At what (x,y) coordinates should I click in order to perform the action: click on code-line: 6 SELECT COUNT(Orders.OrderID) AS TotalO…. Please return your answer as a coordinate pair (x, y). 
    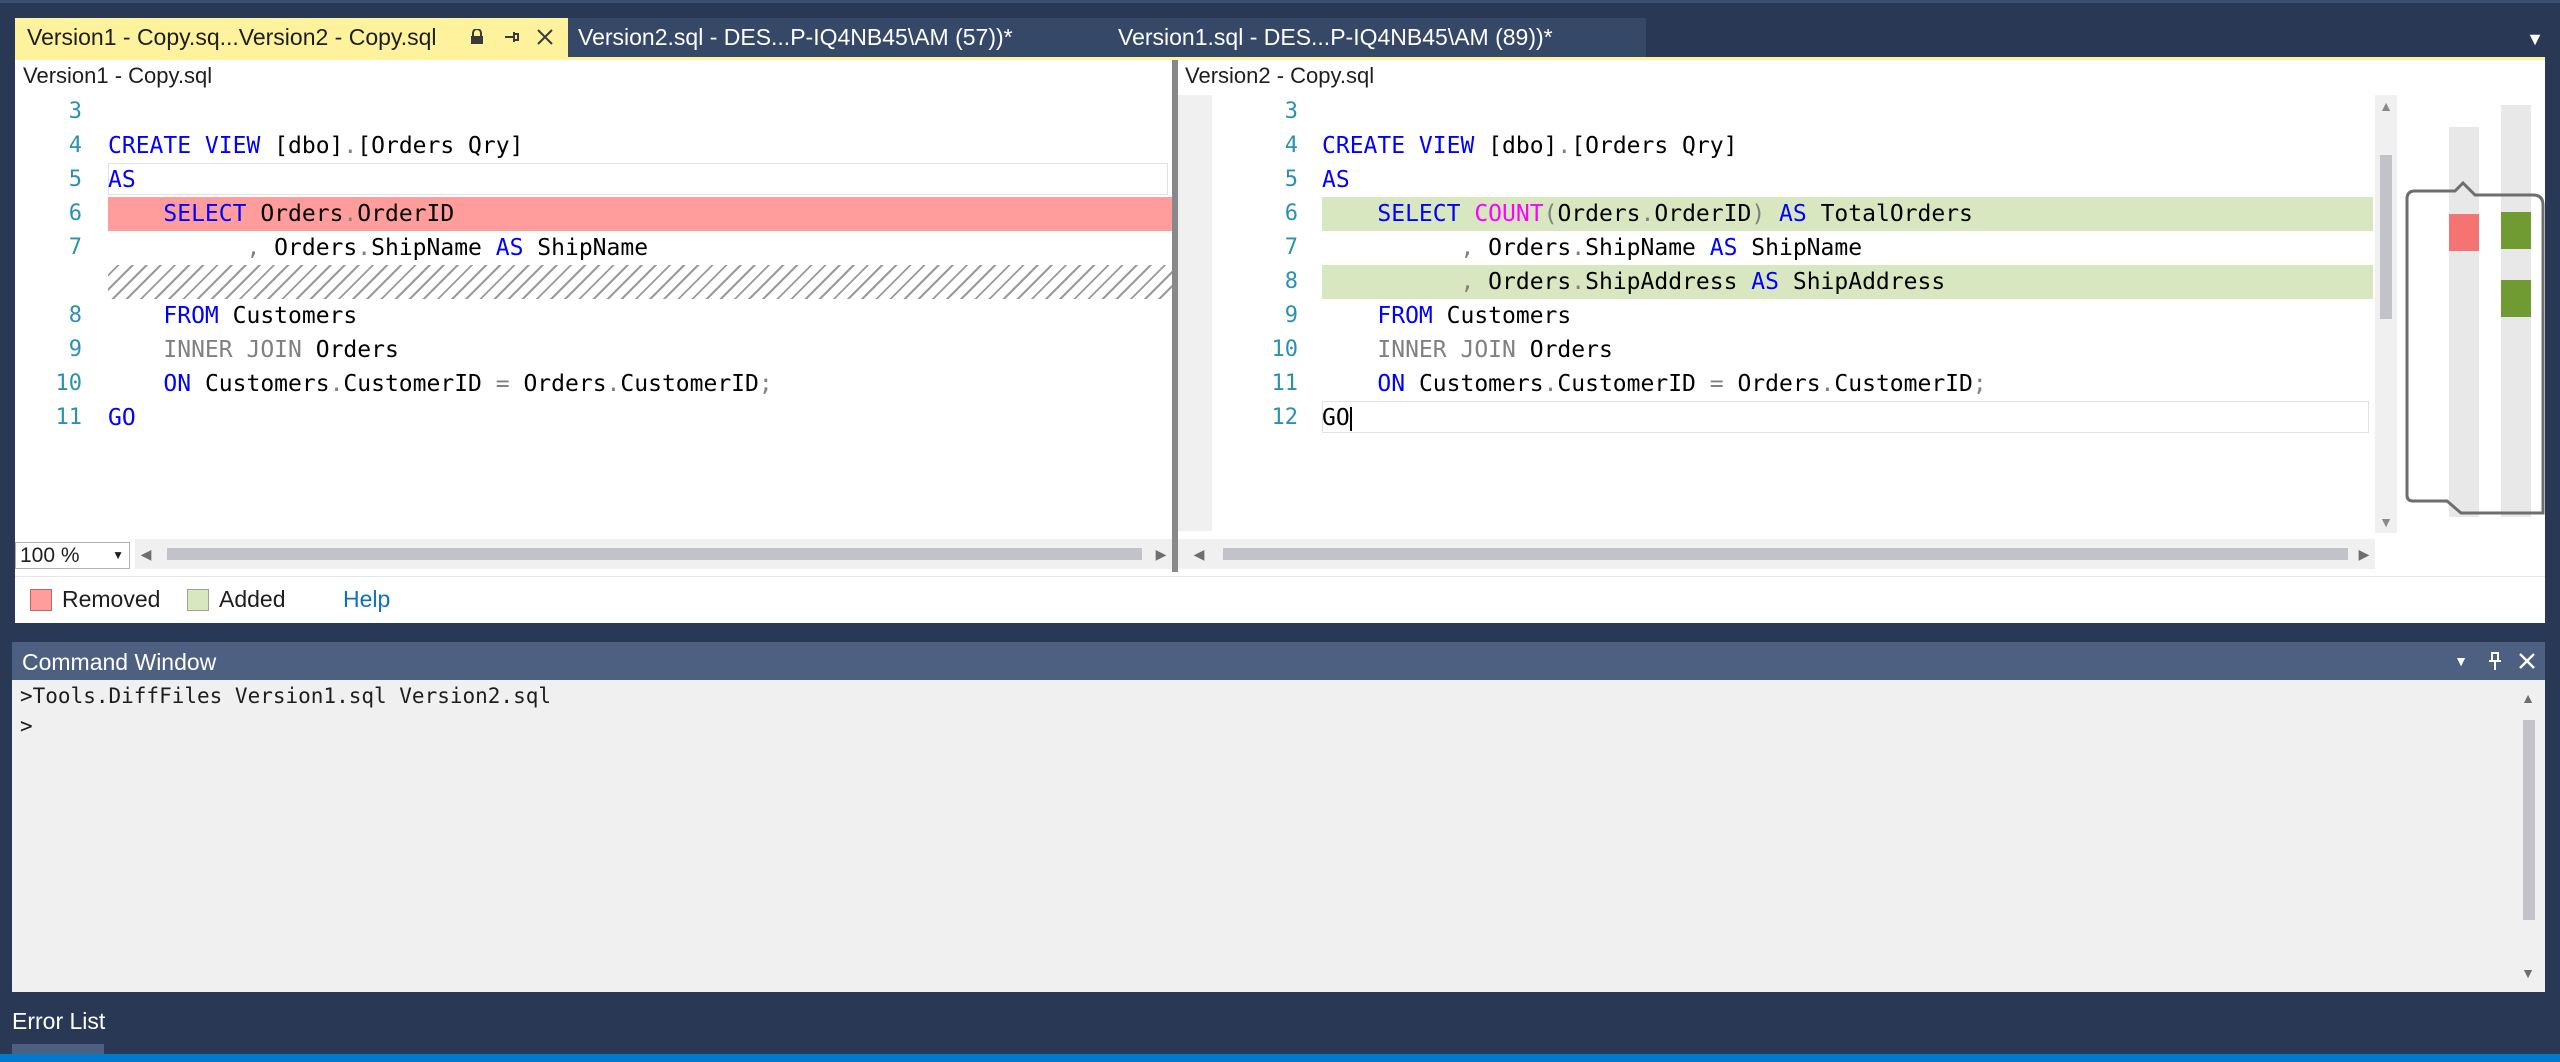
    Looking at the image, I should click on (1792, 214).